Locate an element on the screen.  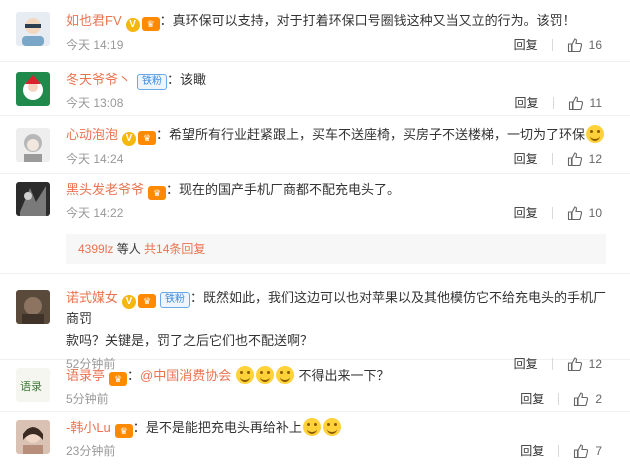
svg-text: 语录 is located at coordinates (31, 386).